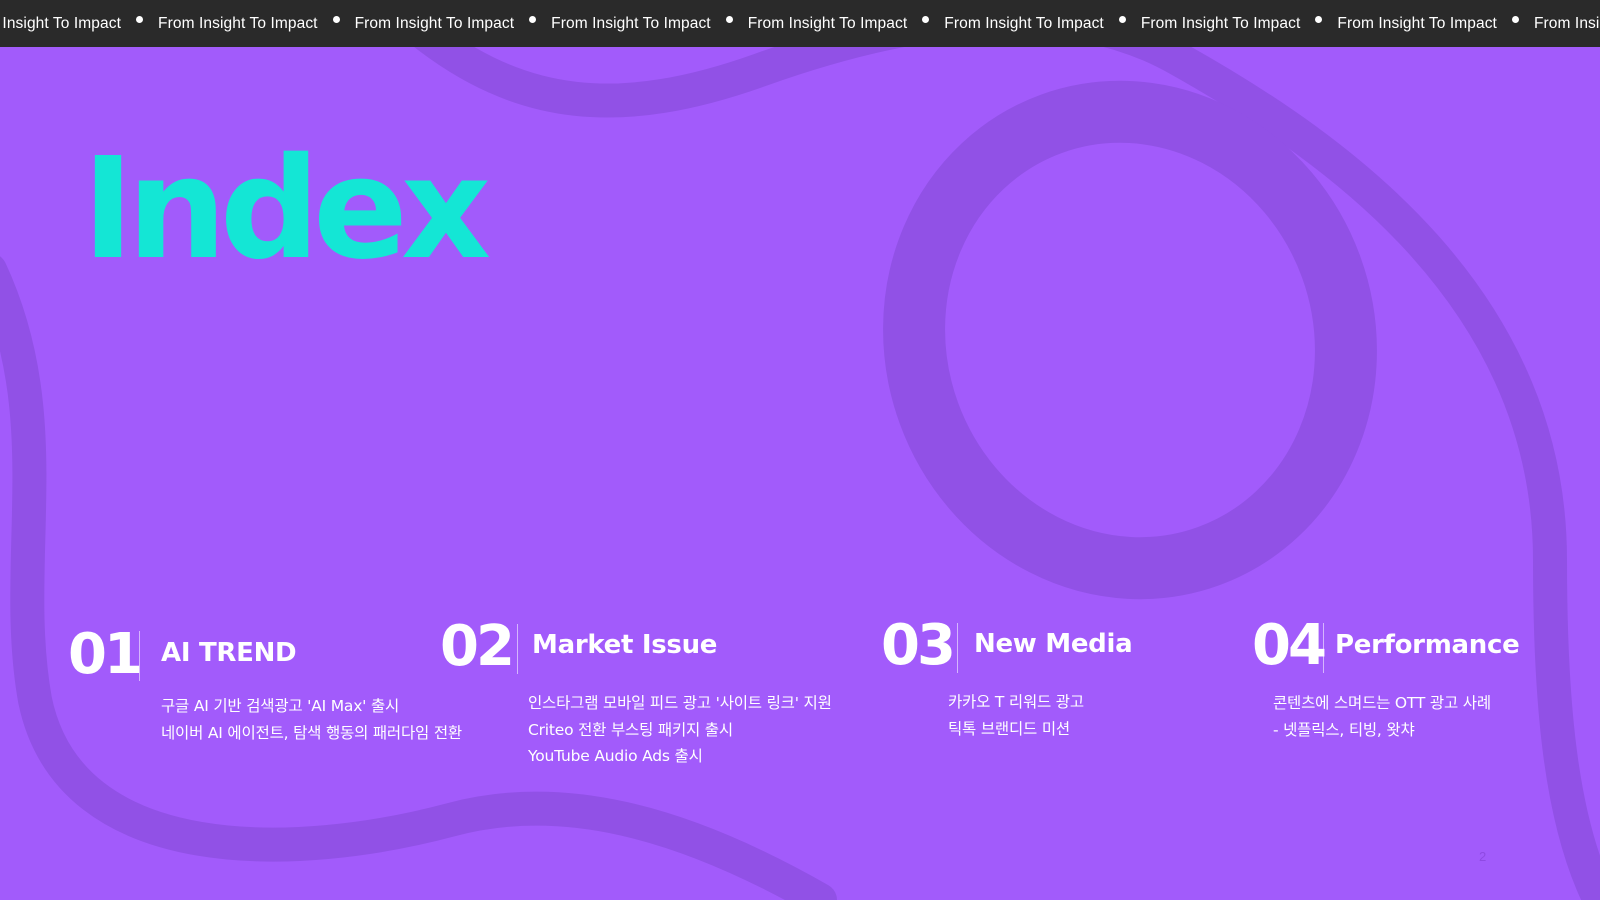 The image size is (1600, 900). I want to click on list-item: YouTube Audio Ads 출시, so click(615, 756).